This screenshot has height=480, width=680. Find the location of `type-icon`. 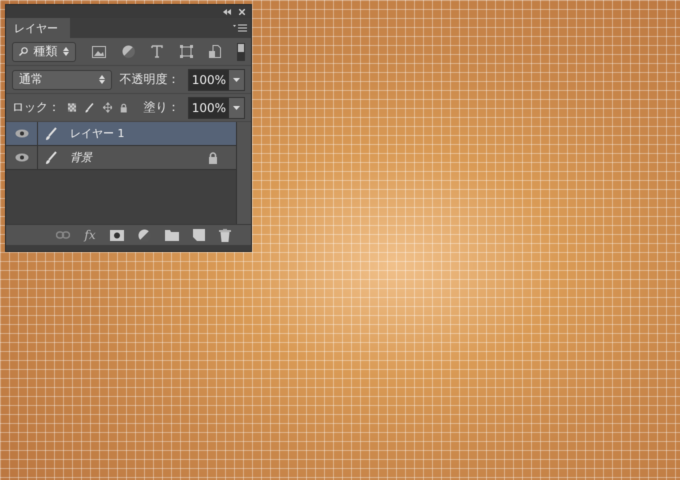

type-icon is located at coordinates (157, 51).